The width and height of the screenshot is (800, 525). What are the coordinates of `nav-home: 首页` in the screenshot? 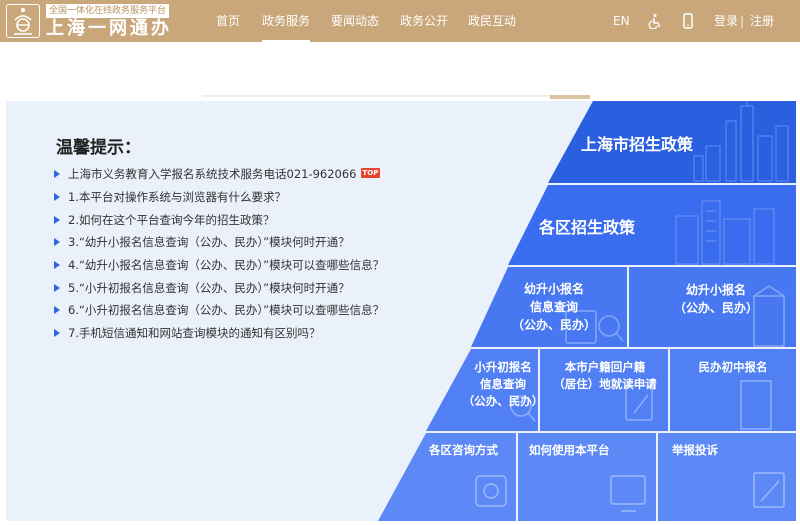 It's located at (228, 21).